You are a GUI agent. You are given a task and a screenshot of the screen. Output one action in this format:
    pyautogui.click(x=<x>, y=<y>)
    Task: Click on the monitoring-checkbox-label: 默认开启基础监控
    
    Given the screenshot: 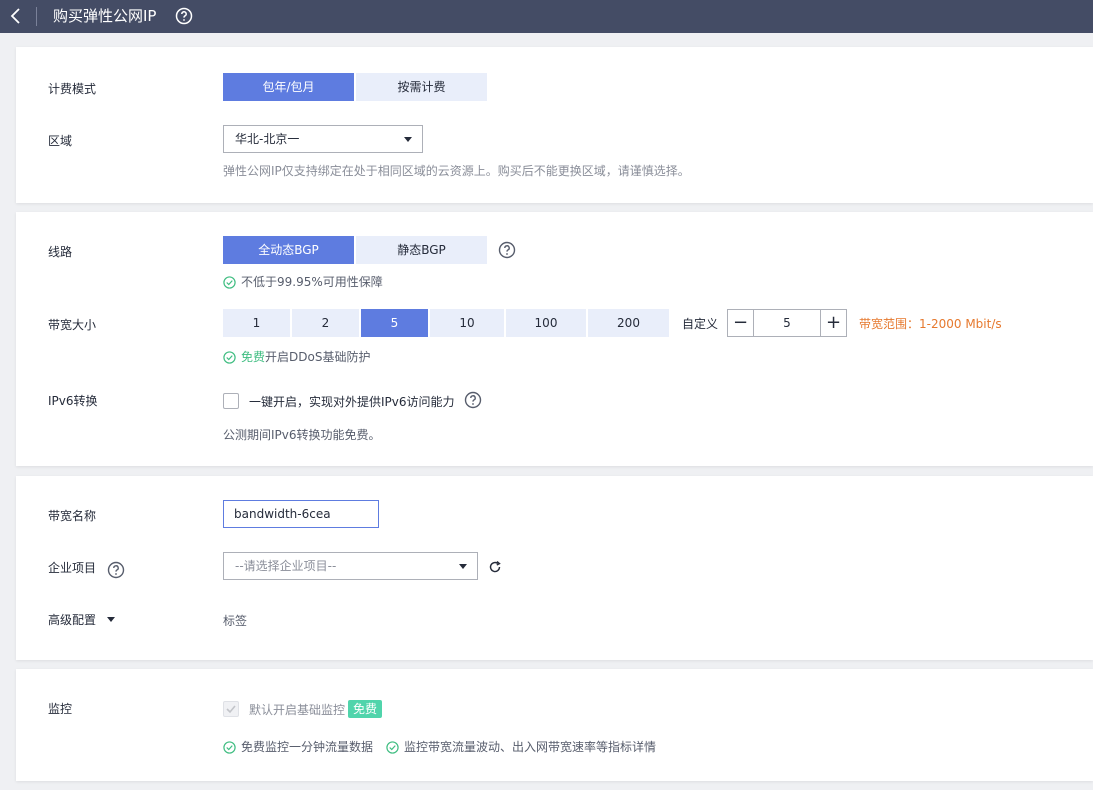 What is the action you would take?
    pyautogui.click(x=297, y=710)
    